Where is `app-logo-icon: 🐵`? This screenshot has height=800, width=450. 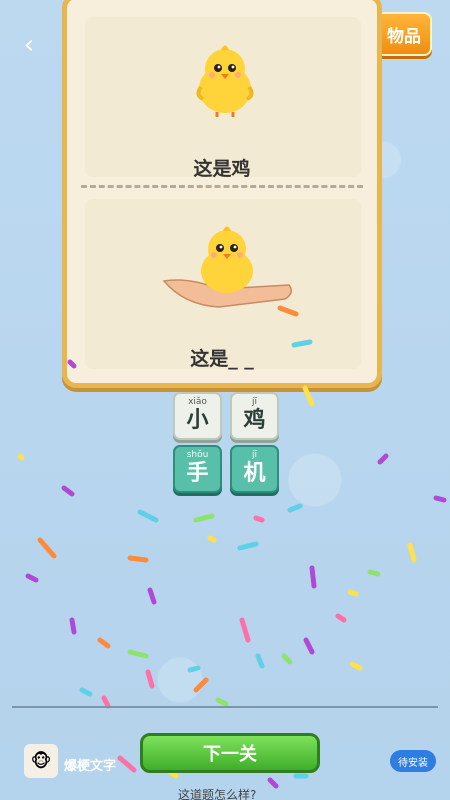
app-logo-icon: 🐵 is located at coordinates (41, 761).